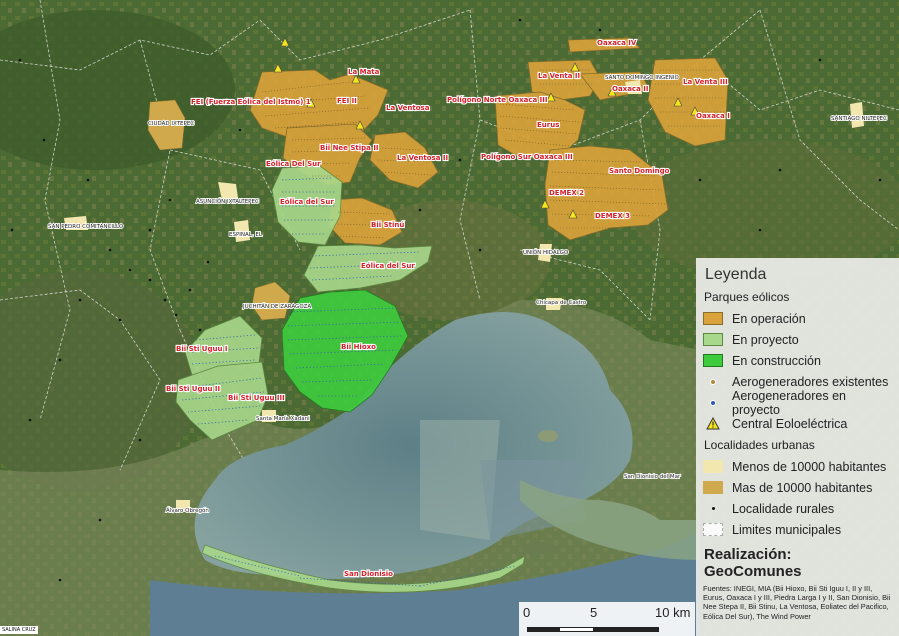 The height and width of the screenshot is (636, 899). I want to click on park-label: Bii Sti Uguu II, so click(193, 389).